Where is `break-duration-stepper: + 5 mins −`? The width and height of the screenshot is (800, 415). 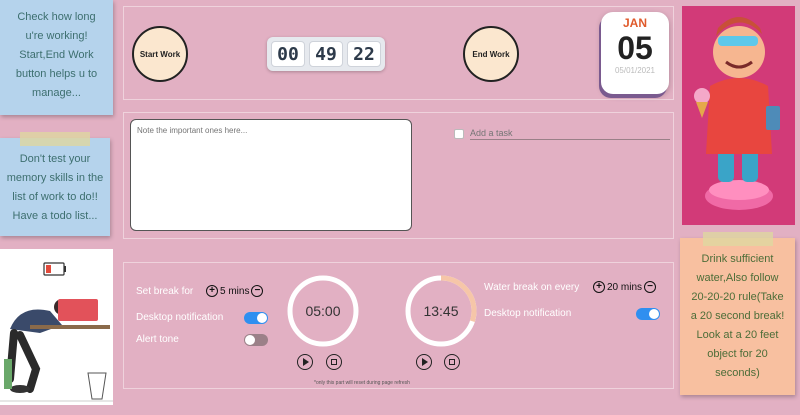 break-duration-stepper: + 5 mins − is located at coordinates (235, 291).